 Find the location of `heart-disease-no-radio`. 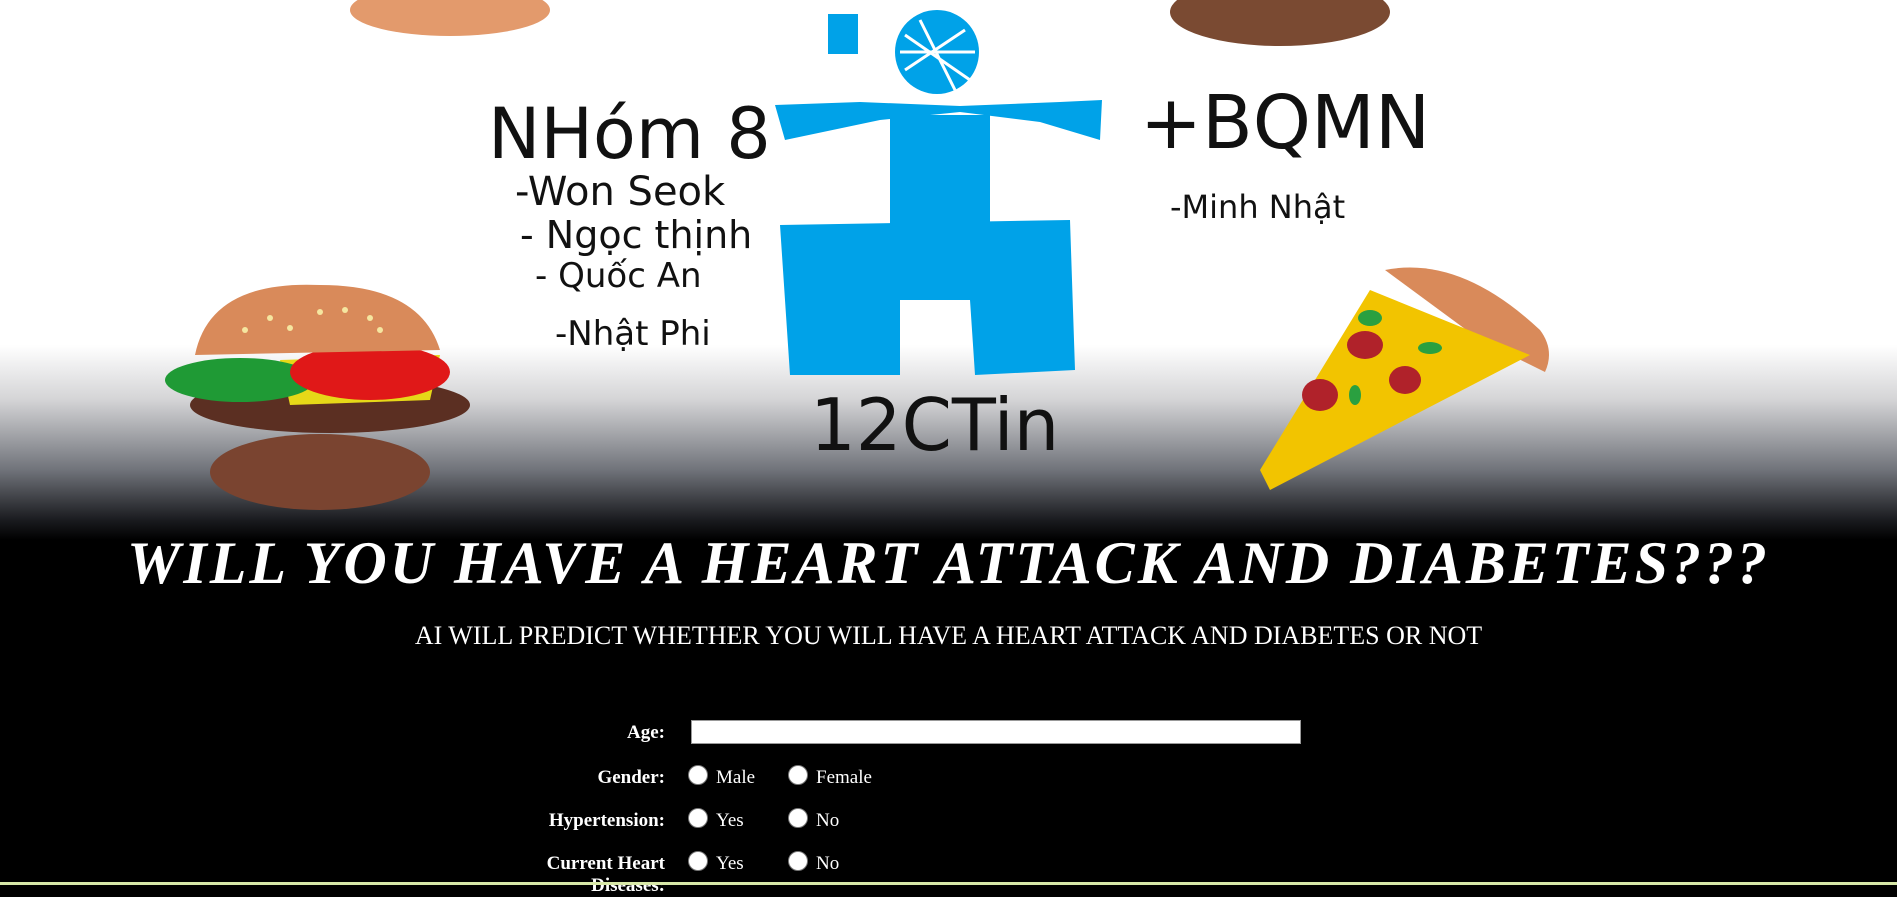

heart-disease-no-radio is located at coordinates (798, 861).